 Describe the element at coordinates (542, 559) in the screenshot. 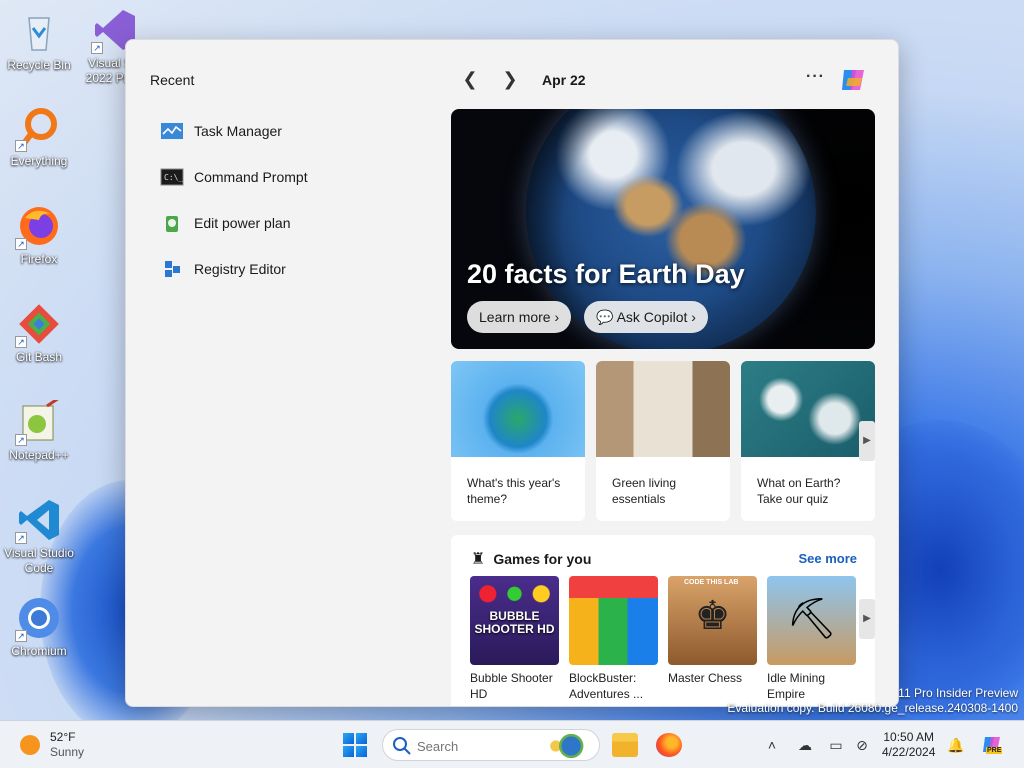

I see `games-heading: Games for you` at that location.